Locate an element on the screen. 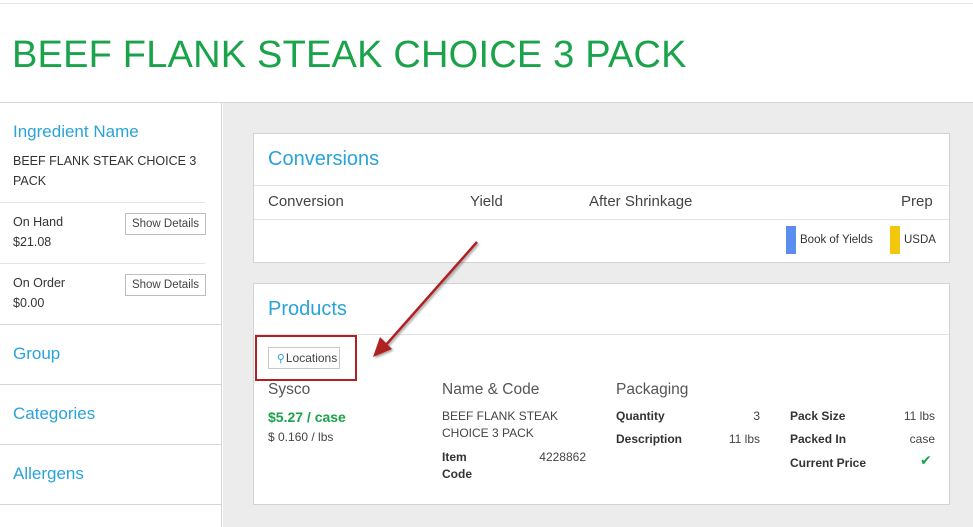 This screenshot has width=973, height=527. packed-in-label: Packed In is located at coordinates (818, 439).